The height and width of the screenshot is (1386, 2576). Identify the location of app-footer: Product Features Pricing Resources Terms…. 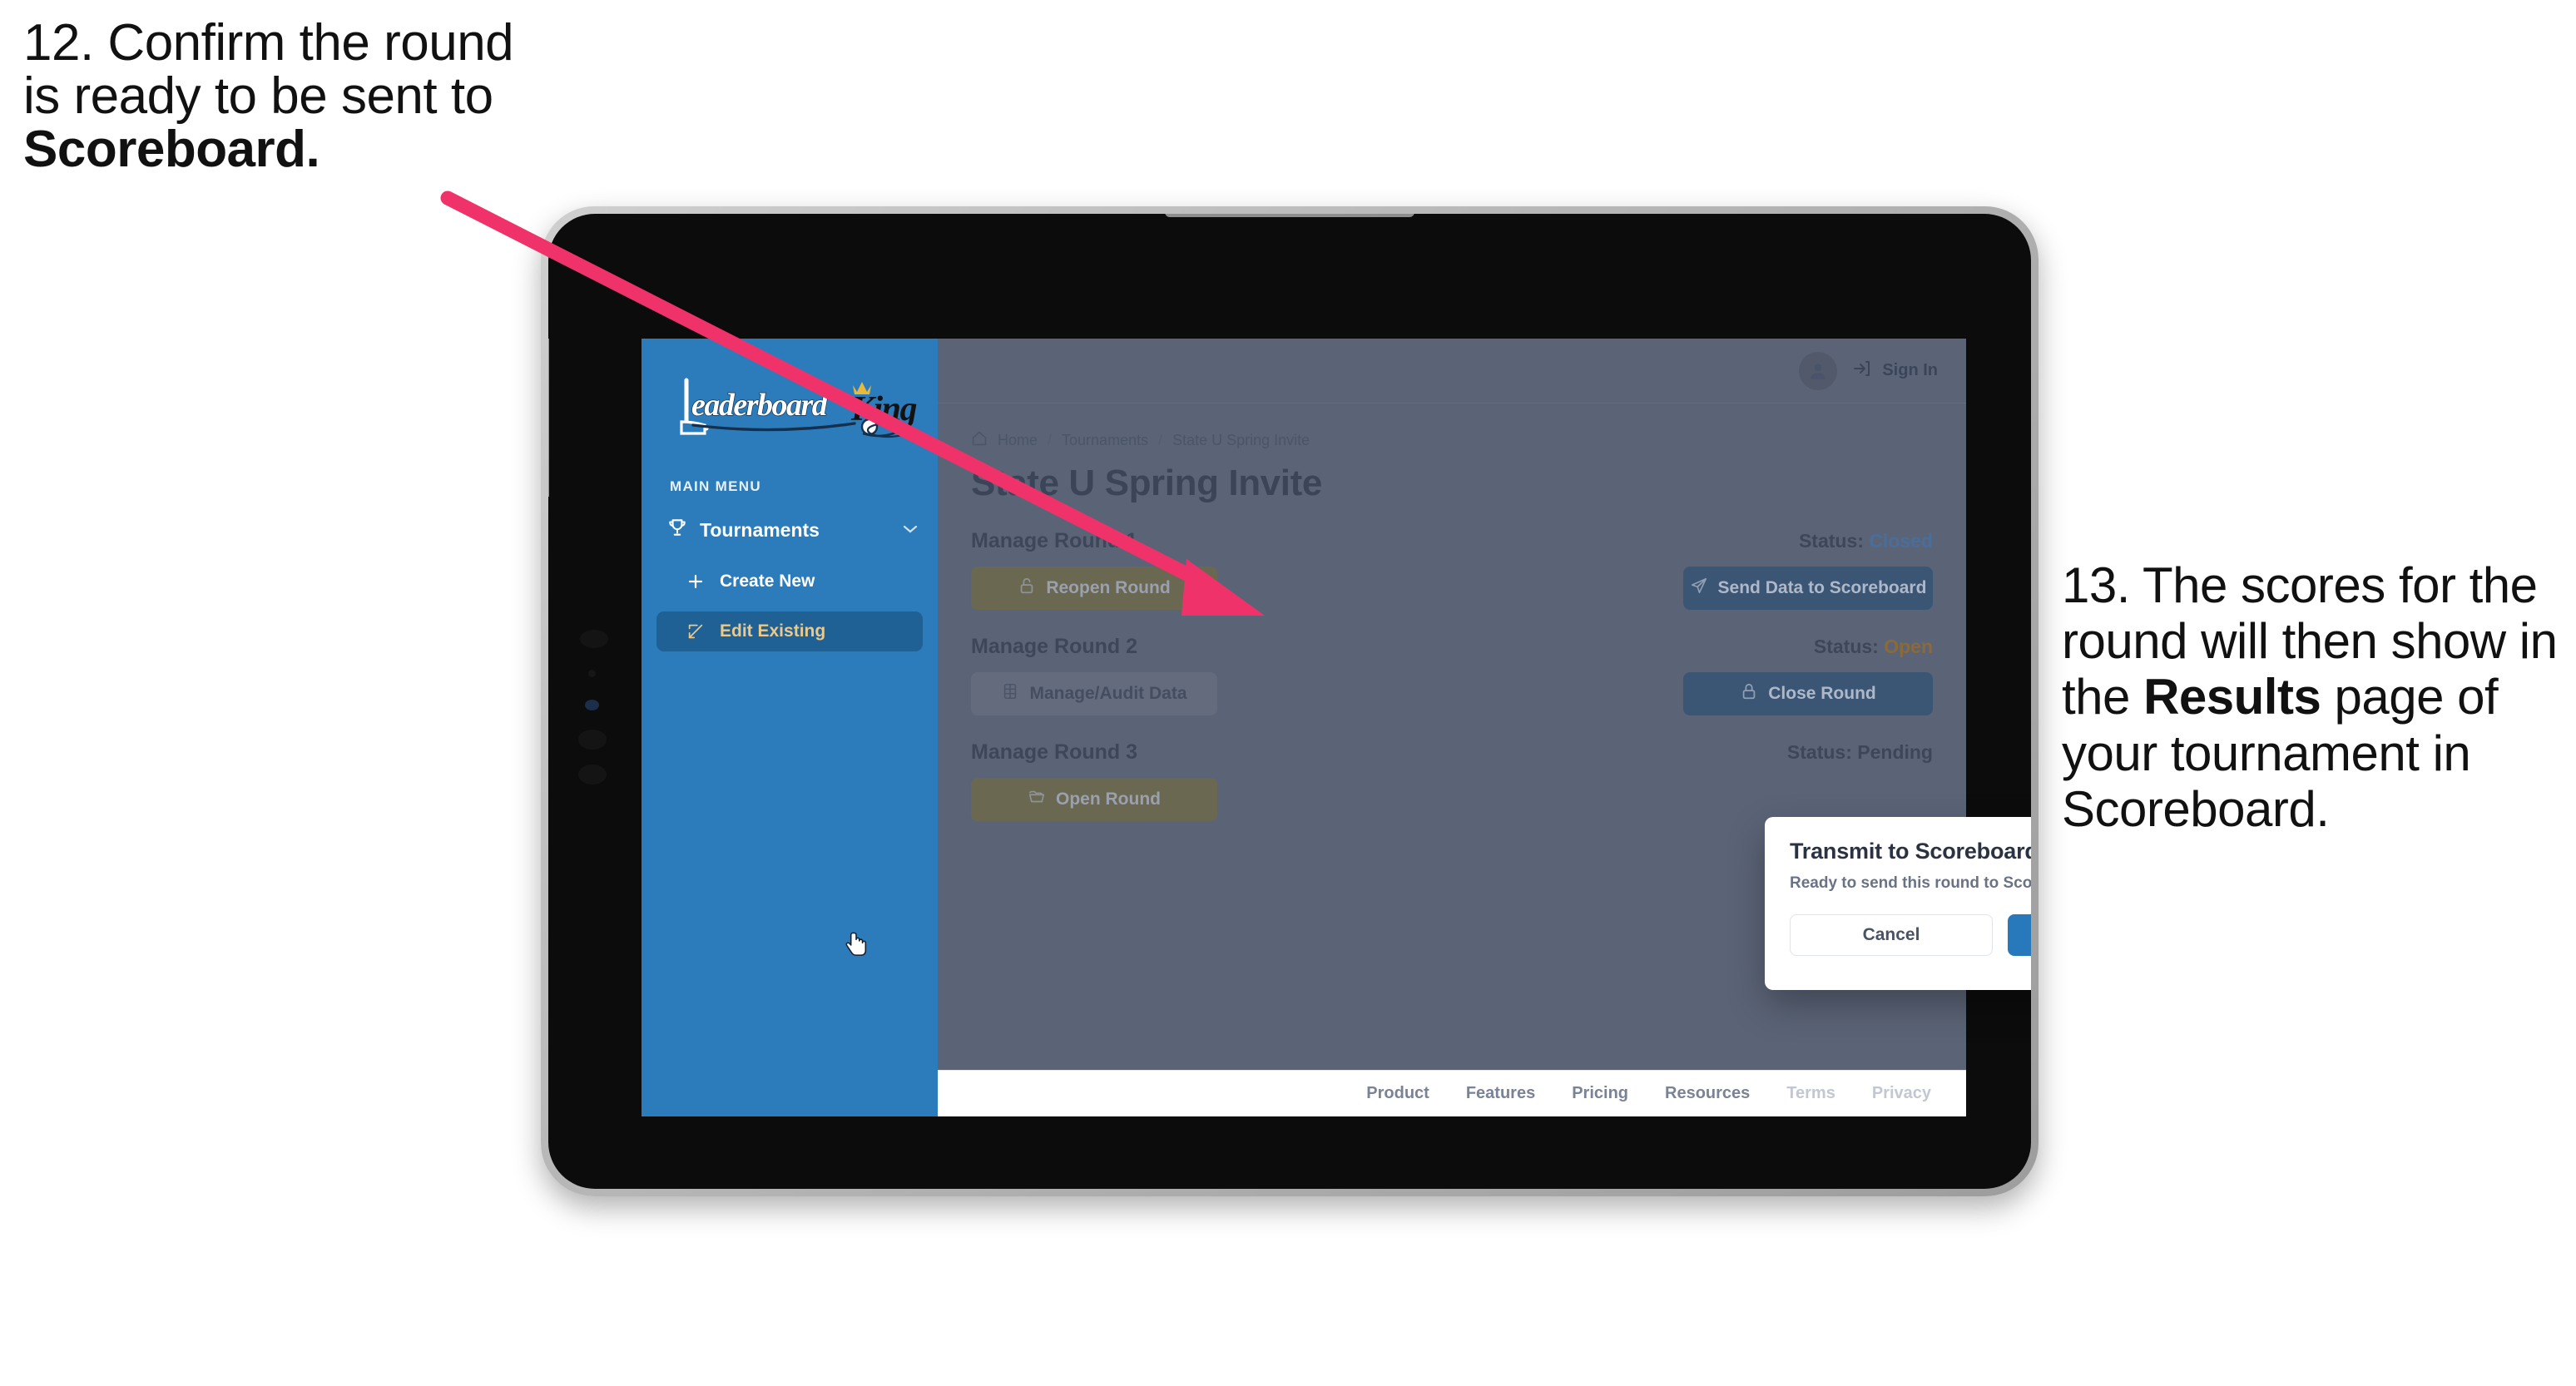
(1452, 1093).